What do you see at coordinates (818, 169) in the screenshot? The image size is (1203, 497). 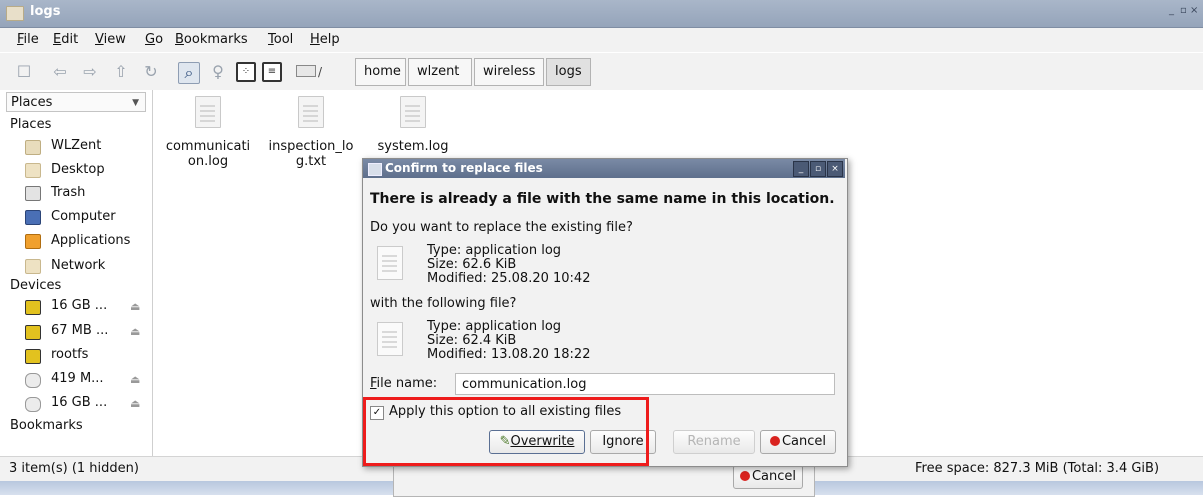 I see `dialog-maximize-button: ▫` at bounding box center [818, 169].